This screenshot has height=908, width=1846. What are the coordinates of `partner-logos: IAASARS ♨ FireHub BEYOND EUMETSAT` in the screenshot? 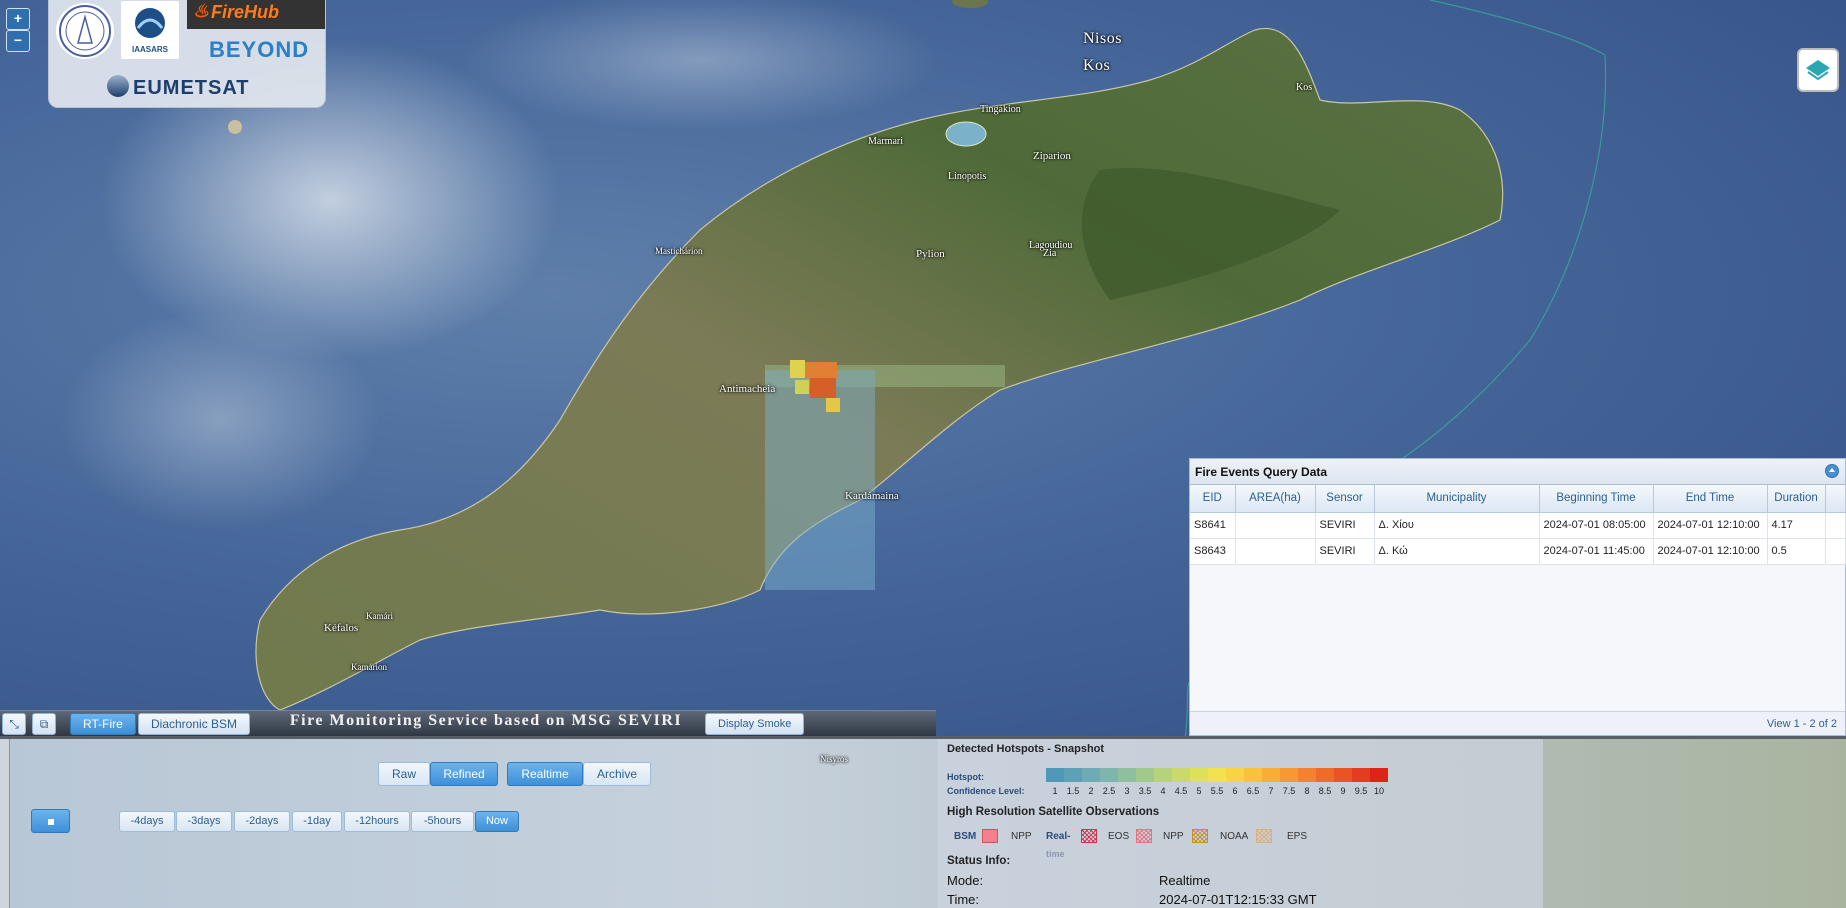 It's located at (187, 54).